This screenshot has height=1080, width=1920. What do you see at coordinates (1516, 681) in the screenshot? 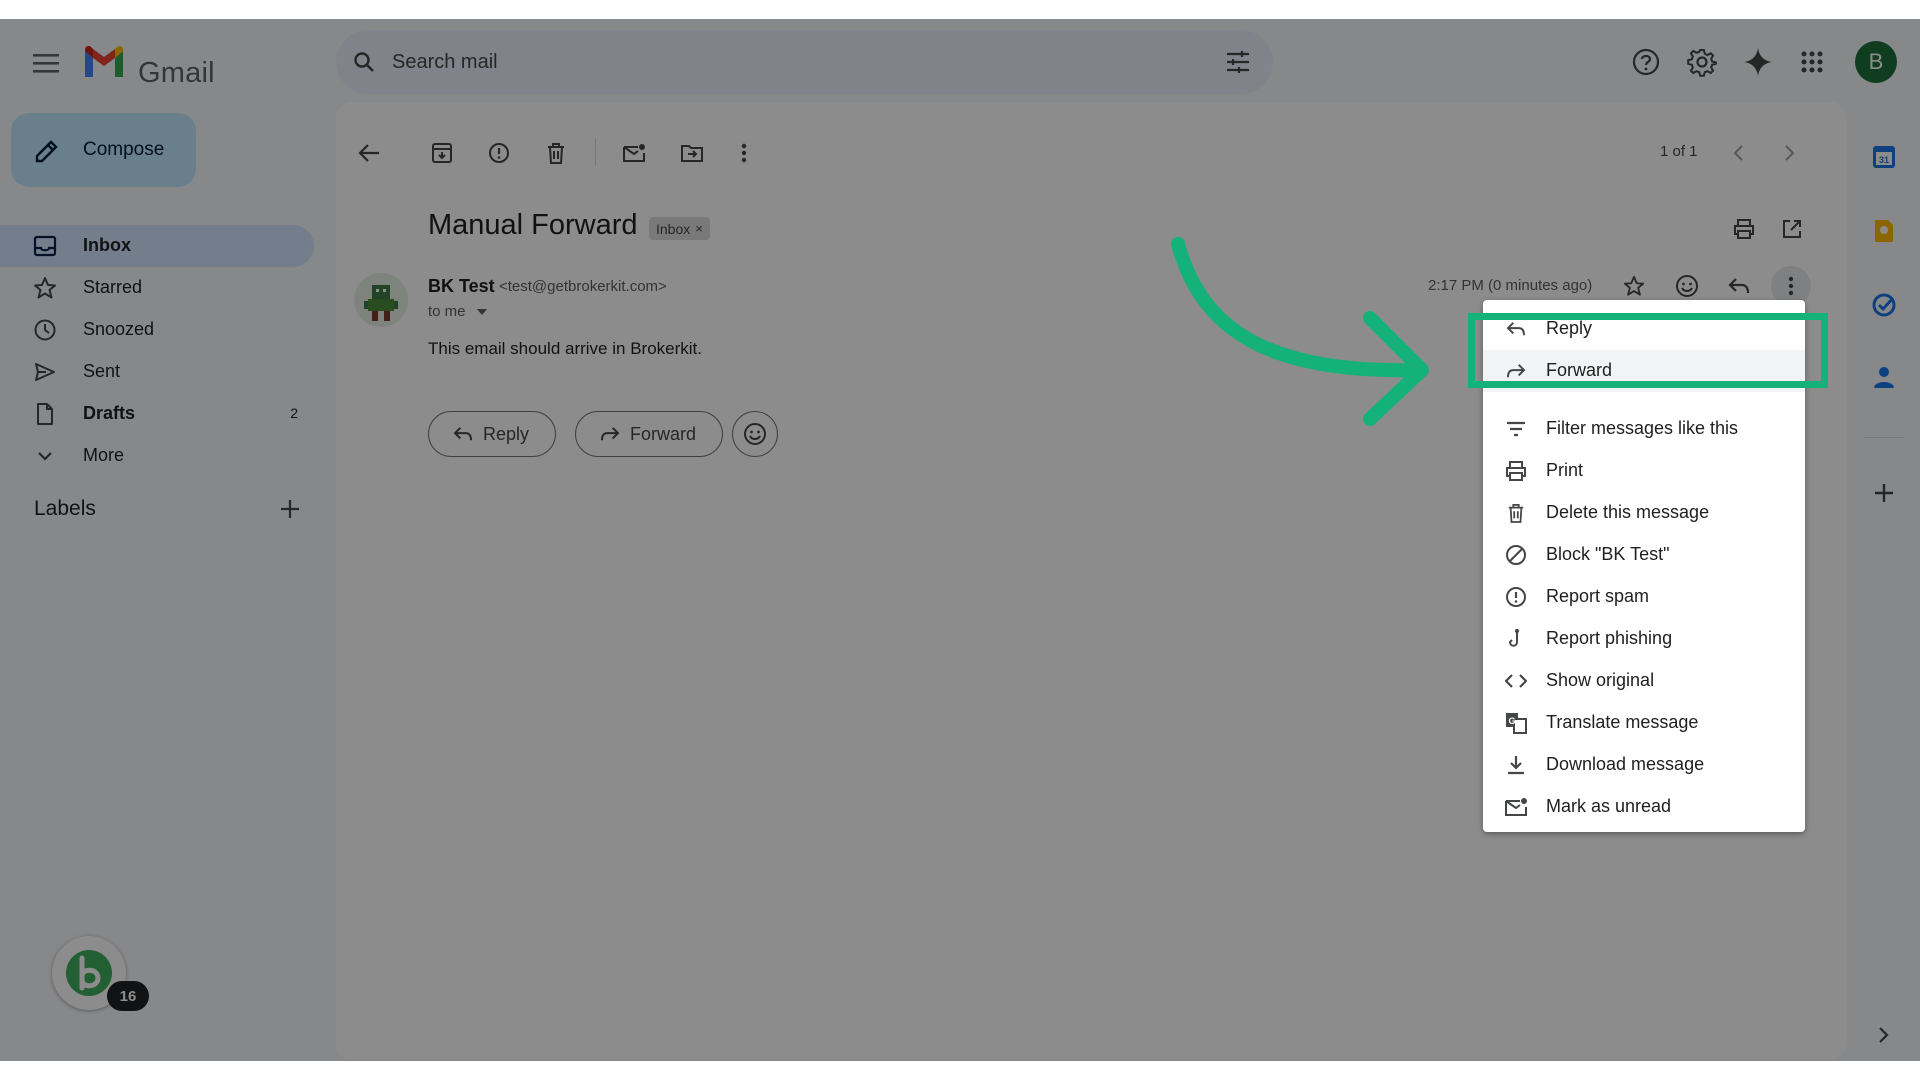
I see `code-icon` at bounding box center [1516, 681].